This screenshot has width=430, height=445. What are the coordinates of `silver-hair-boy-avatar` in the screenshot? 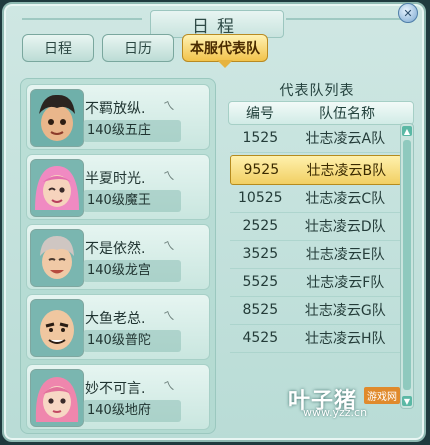 It's located at (57, 258).